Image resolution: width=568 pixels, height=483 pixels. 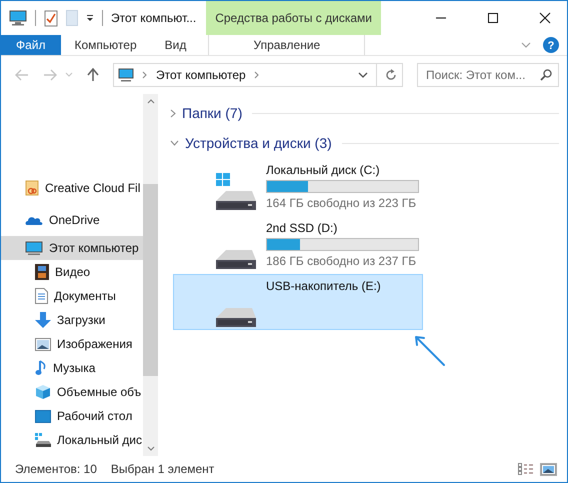 I want to click on search-icon, so click(x=546, y=75).